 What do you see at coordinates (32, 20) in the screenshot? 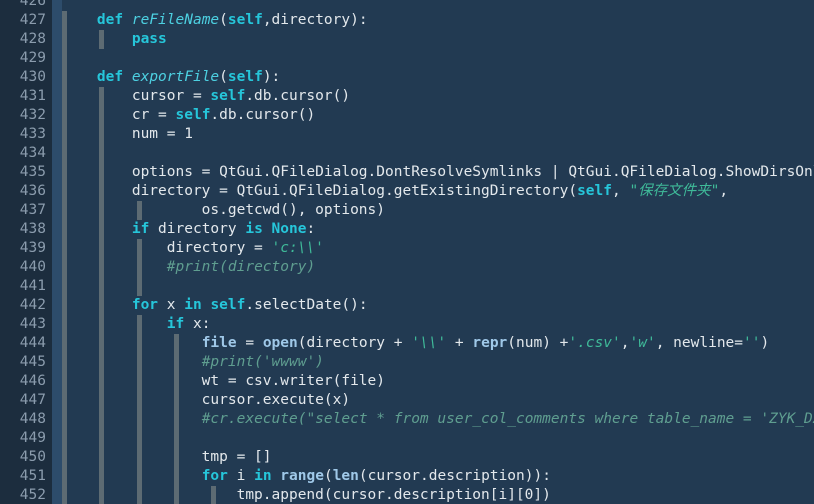
I see `line-number: 427` at bounding box center [32, 20].